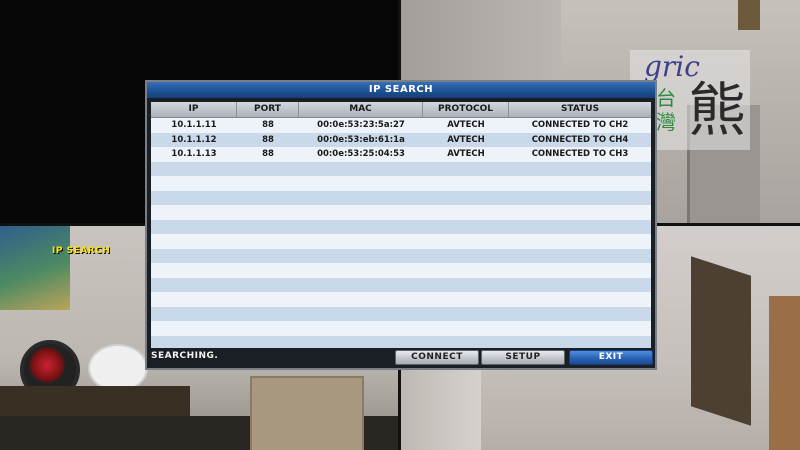  I want to click on column-header-port: PORT, so click(268, 109).